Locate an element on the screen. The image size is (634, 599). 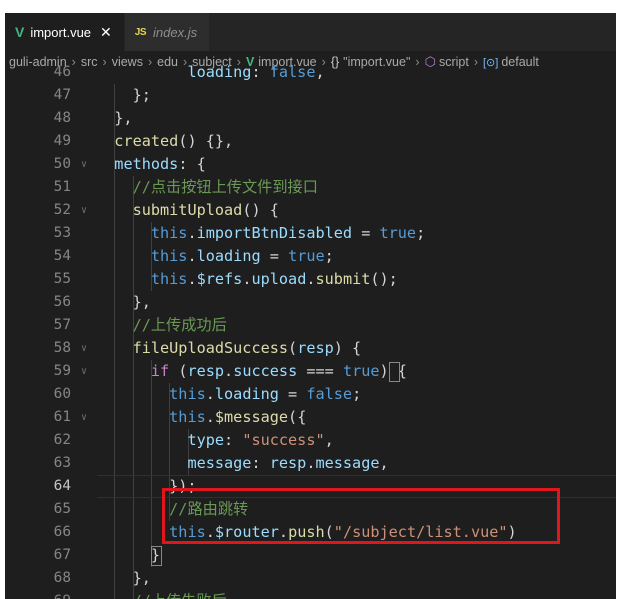
code-text: submitUpload() { is located at coordinates (205, 210).